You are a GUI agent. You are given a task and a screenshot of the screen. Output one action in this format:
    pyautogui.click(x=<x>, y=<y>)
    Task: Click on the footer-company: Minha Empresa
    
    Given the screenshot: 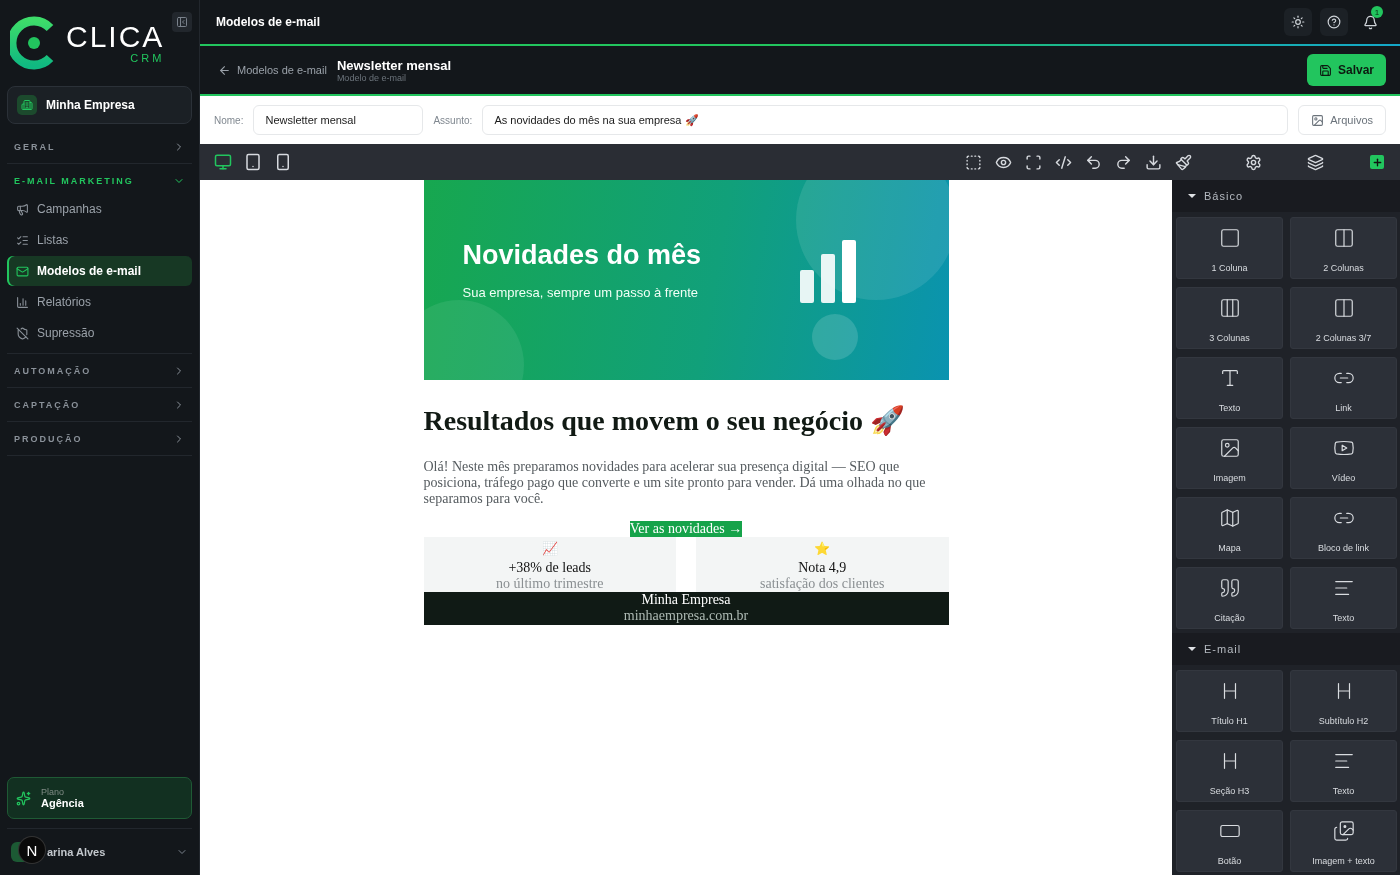 What is the action you would take?
    pyautogui.click(x=686, y=600)
    